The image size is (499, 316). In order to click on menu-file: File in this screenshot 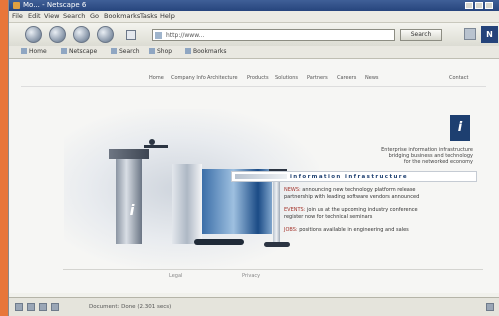, I will do `click(17, 16)`.